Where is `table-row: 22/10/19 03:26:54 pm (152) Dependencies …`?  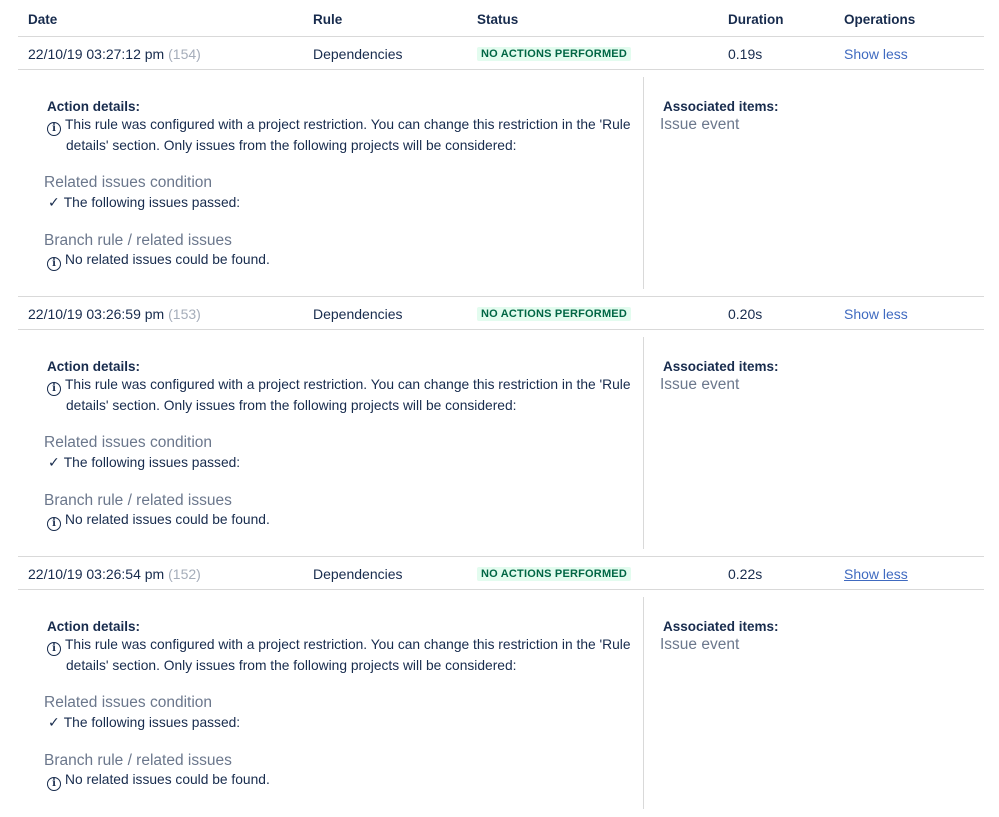
table-row: 22/10/19 03:26:54 pm (152) Dependencies … is located at coordinates (501, 573).